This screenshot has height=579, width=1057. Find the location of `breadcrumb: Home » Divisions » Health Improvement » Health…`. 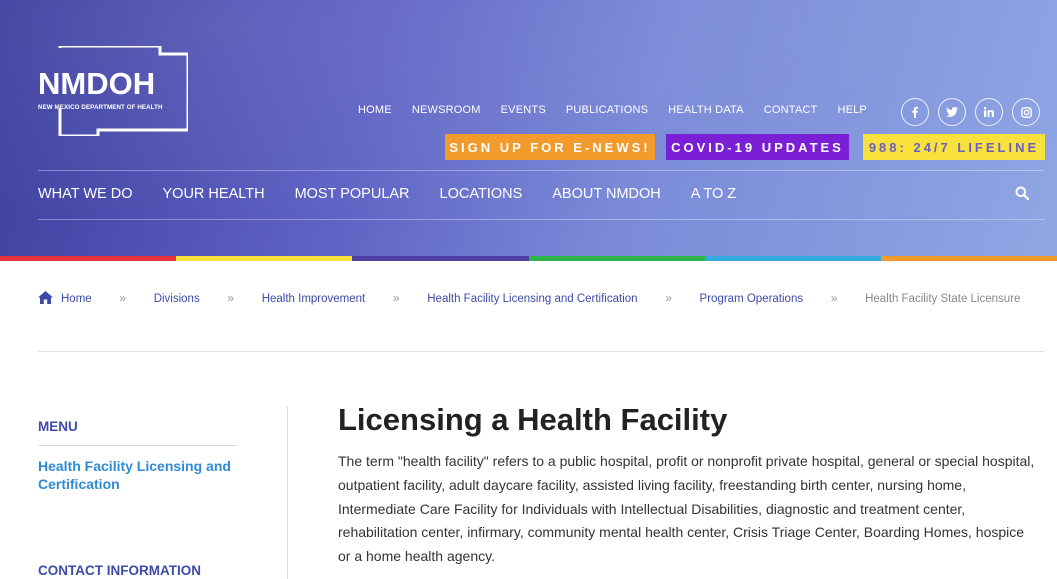

breadcrumb: Home » Divisions » Health Improvement » Health… is located at coordinates (538, 300).